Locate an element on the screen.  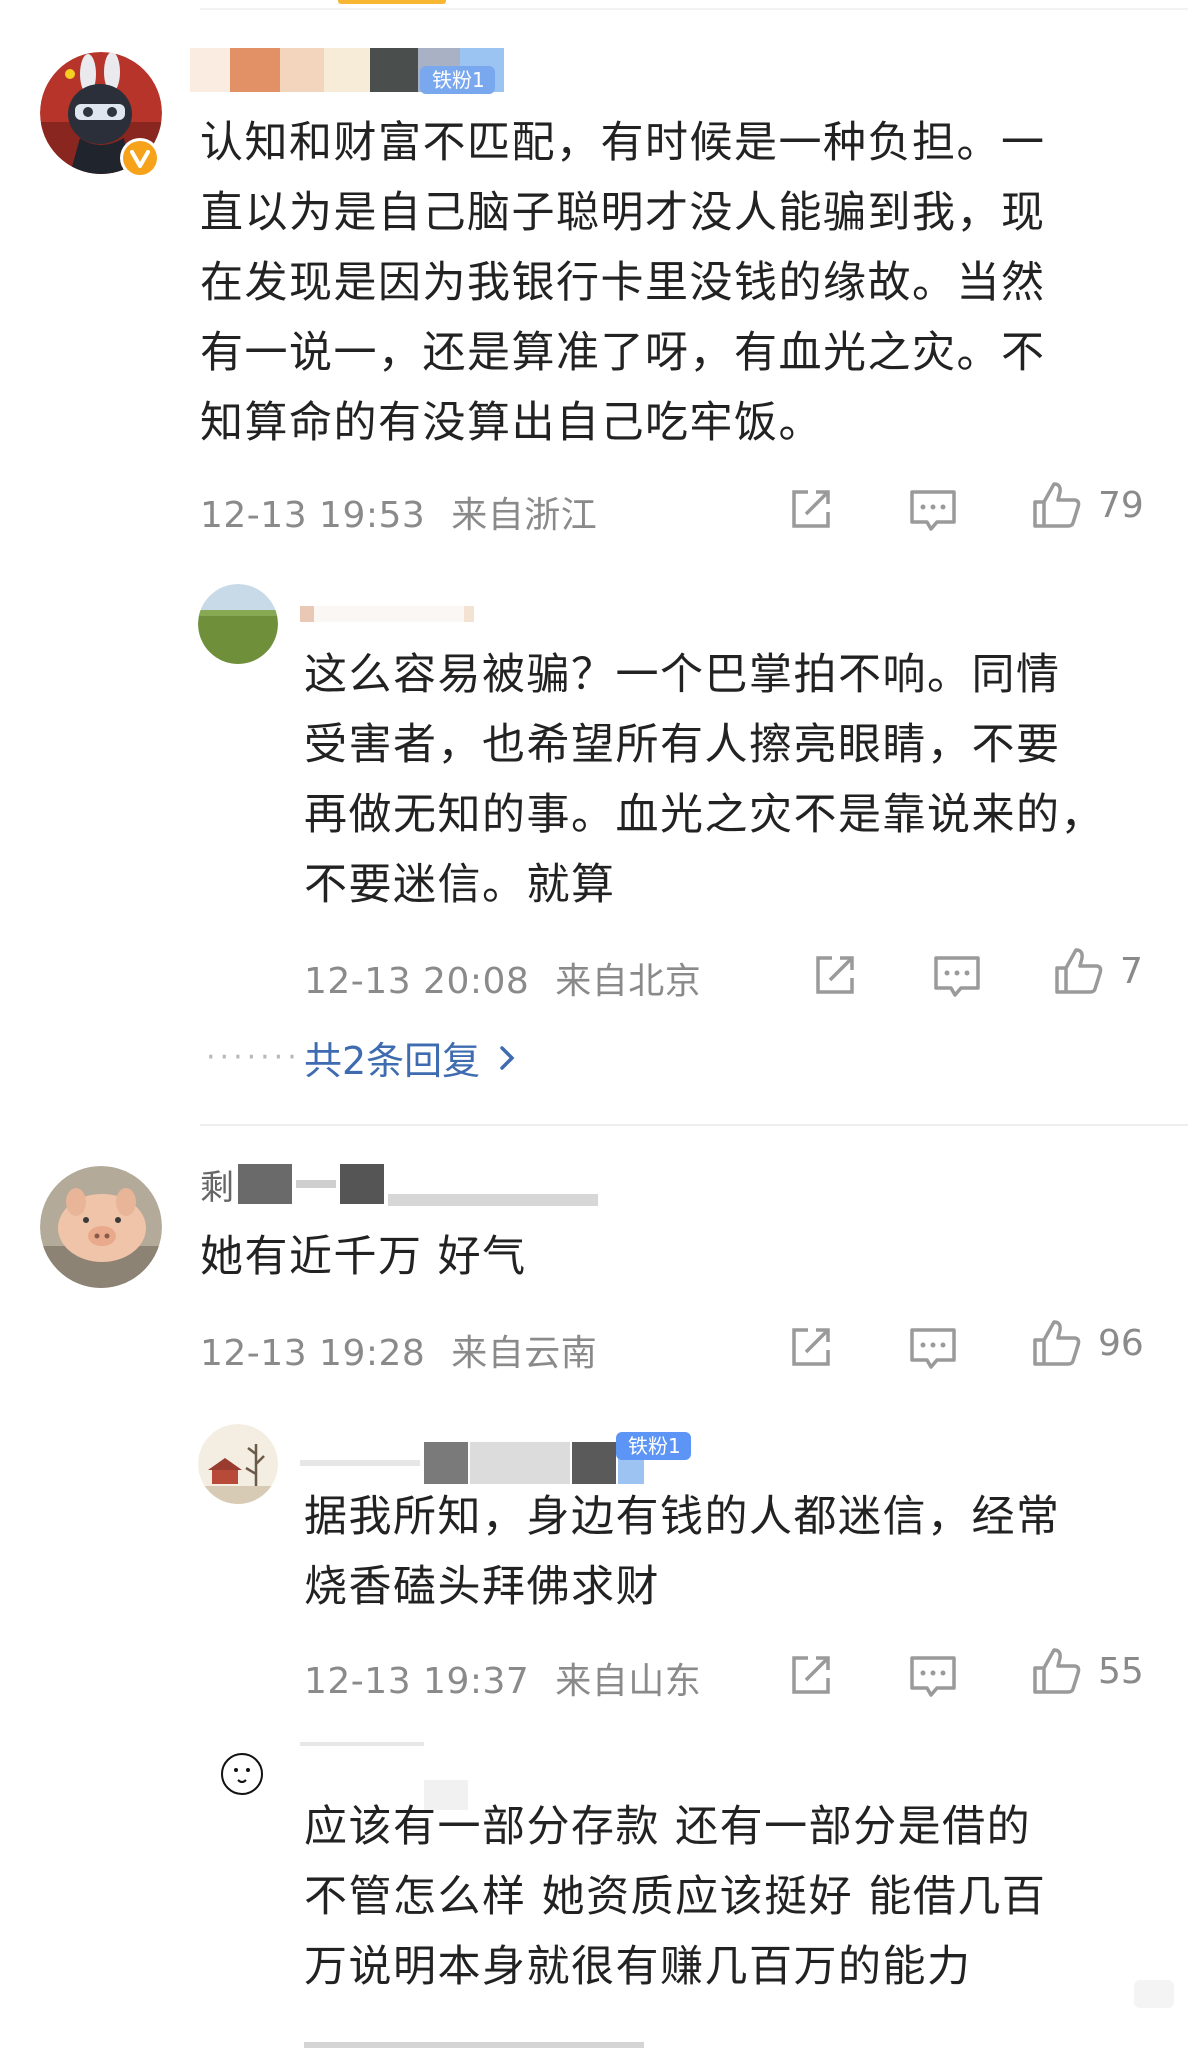
reply-line: 不要迷信。就算 is located at coordinates (460, 885).